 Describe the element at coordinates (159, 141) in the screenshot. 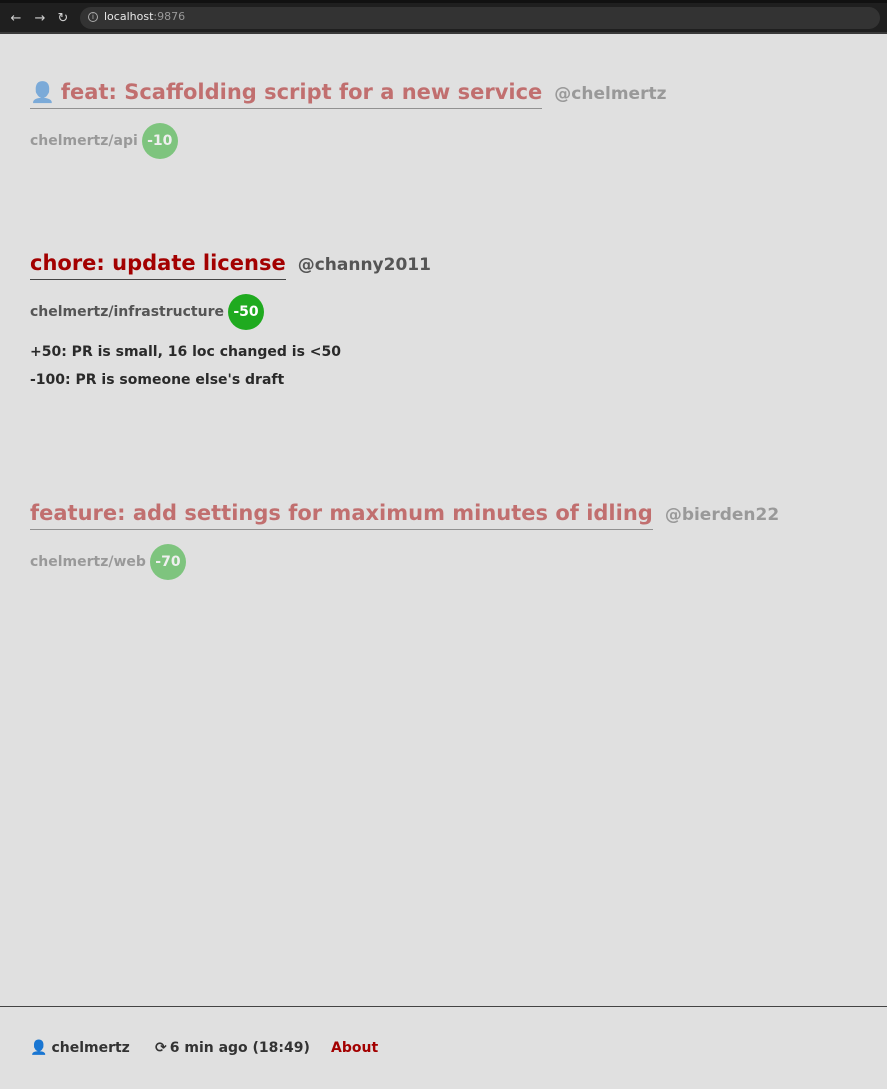

I see `score-badge: -10` at that location.